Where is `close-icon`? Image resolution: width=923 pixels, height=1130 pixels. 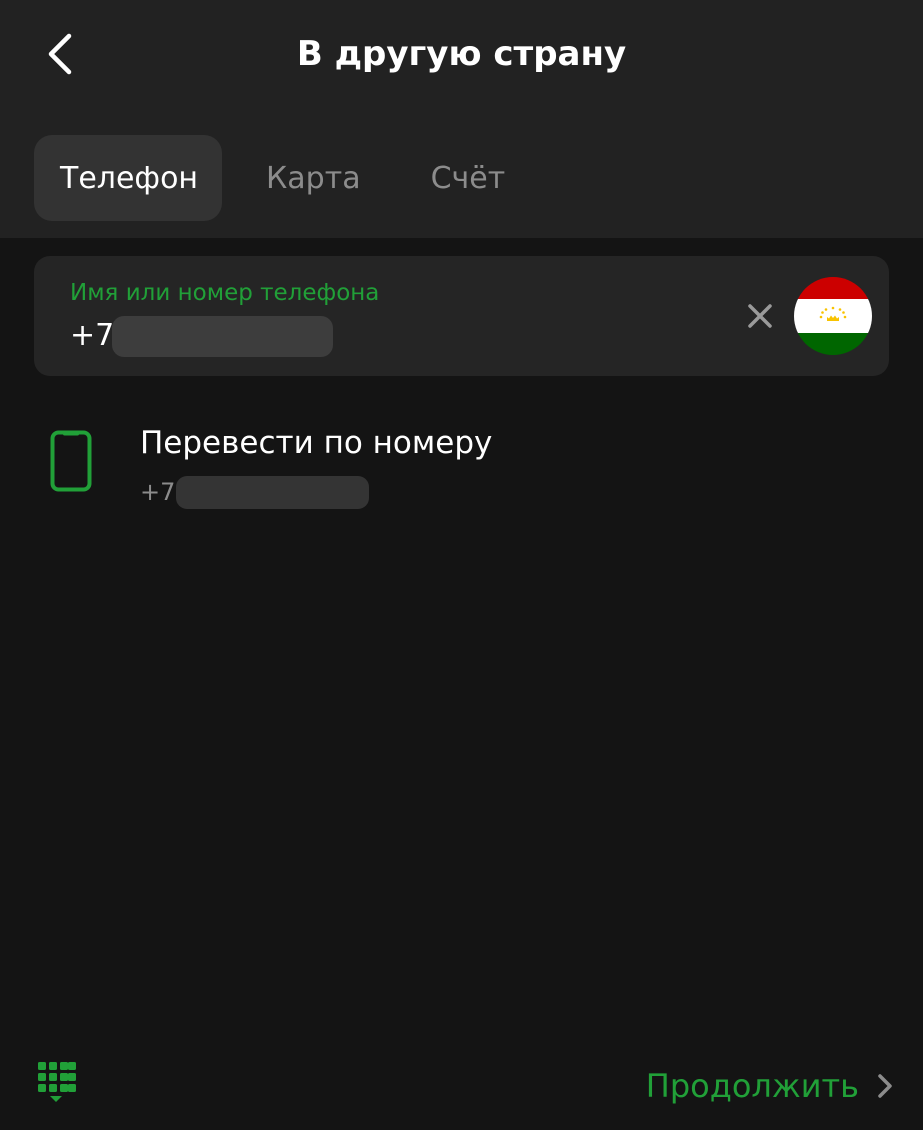 close-icon is located at coordinates (760, 316).